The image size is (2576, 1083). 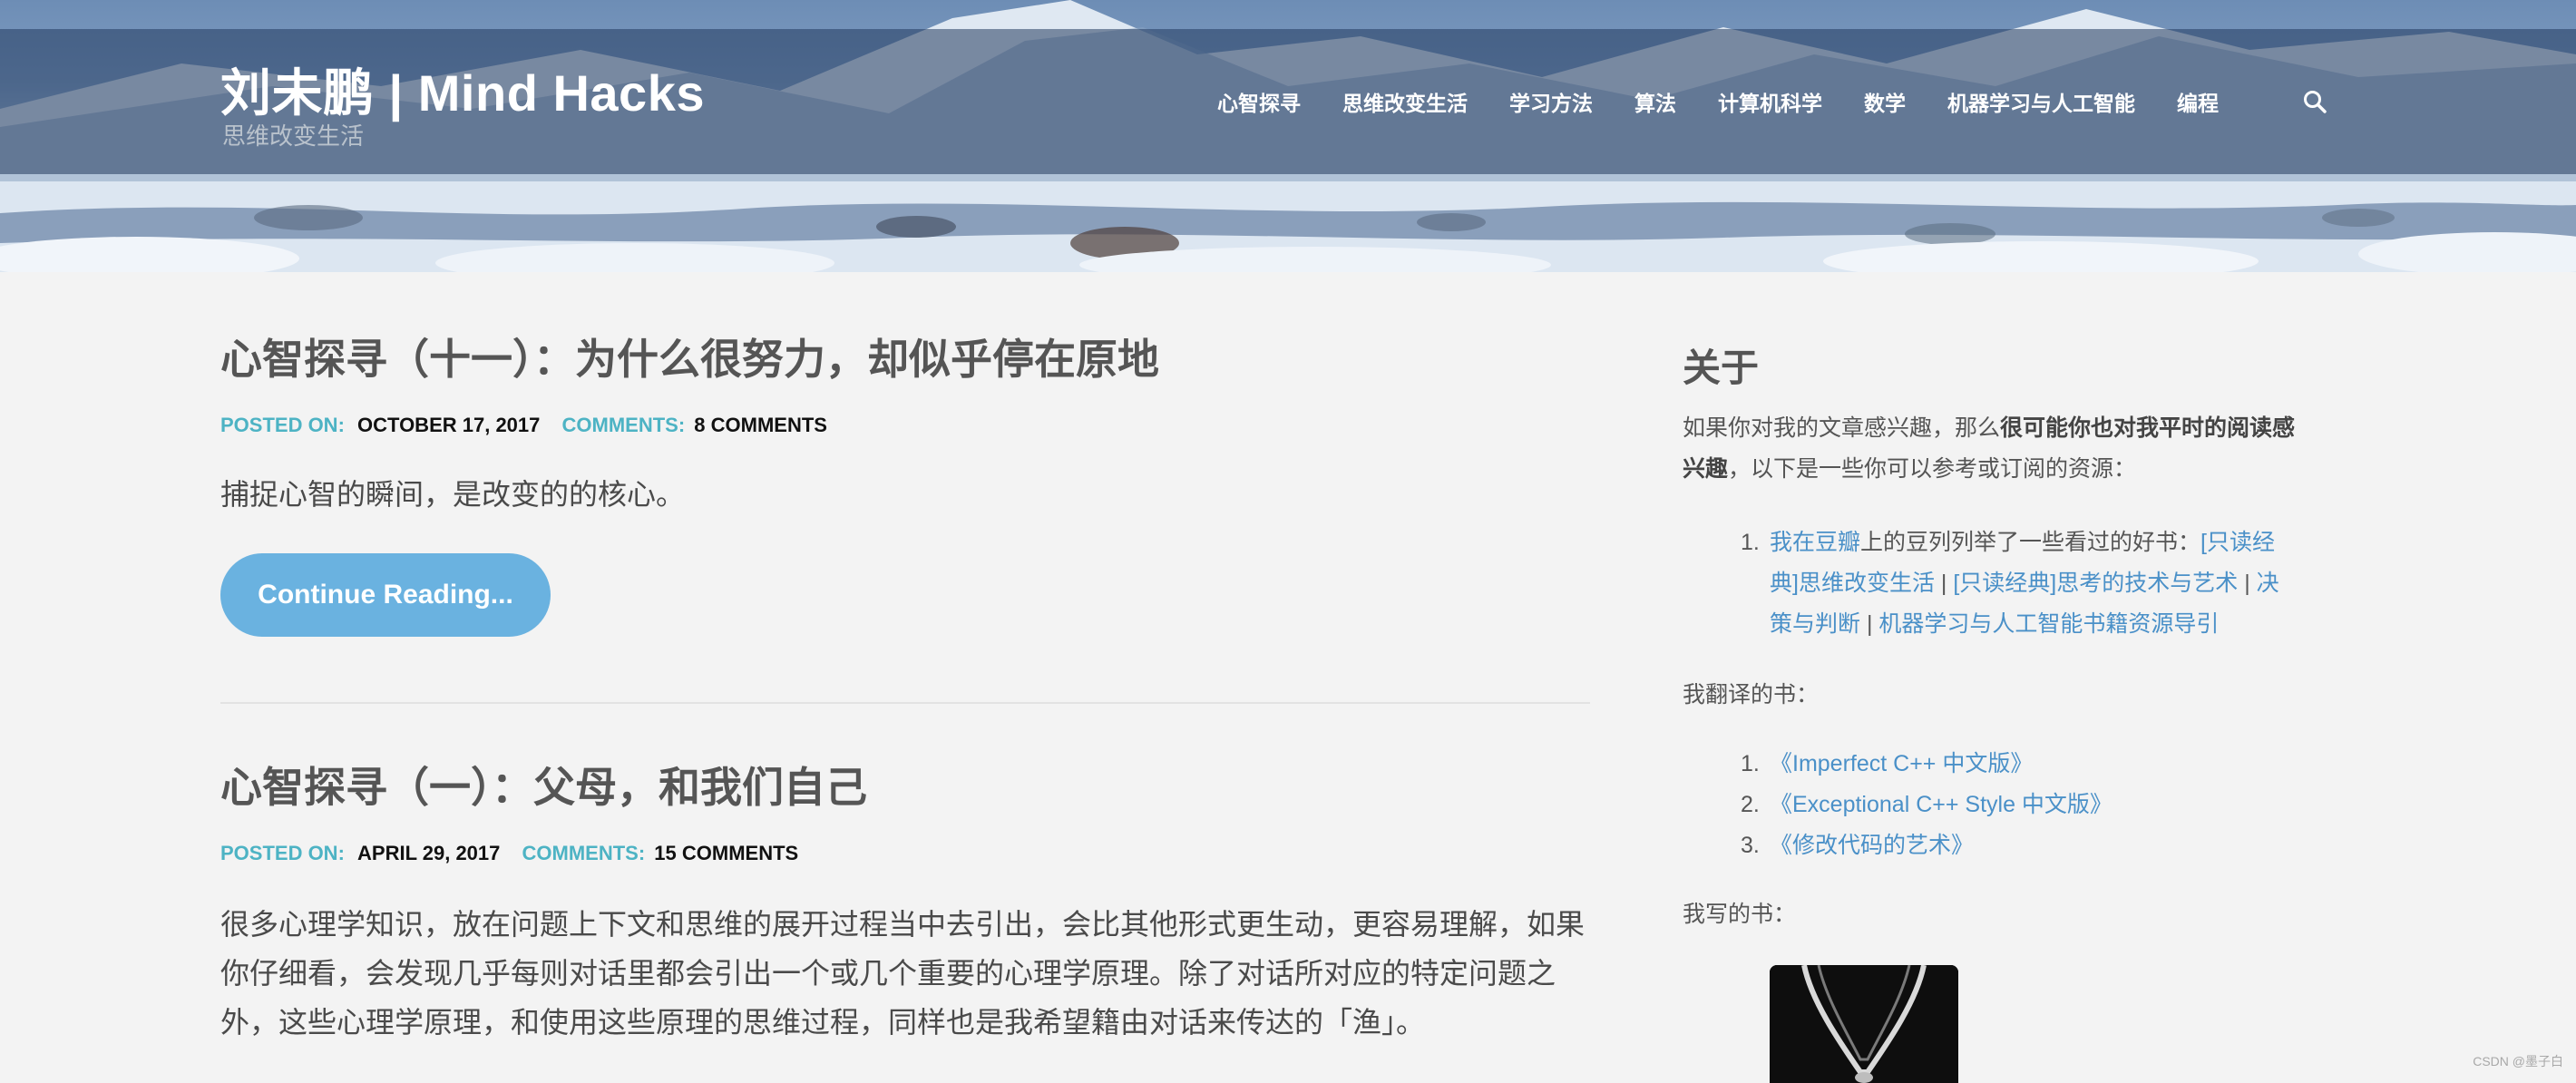 I want to click on douban-line: 我在豆瓣上的豆列列举了一些看过的好书：[只读经, so click(x=2042, y=542).